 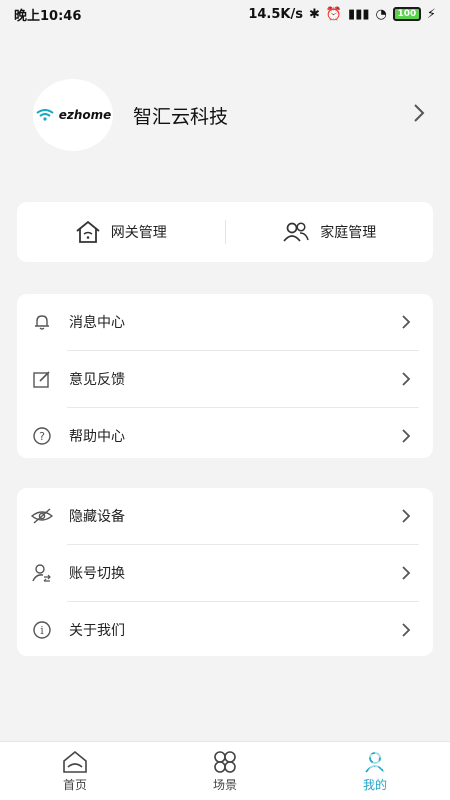 I want to click on info-icon: i, so click(x=42, y=630).